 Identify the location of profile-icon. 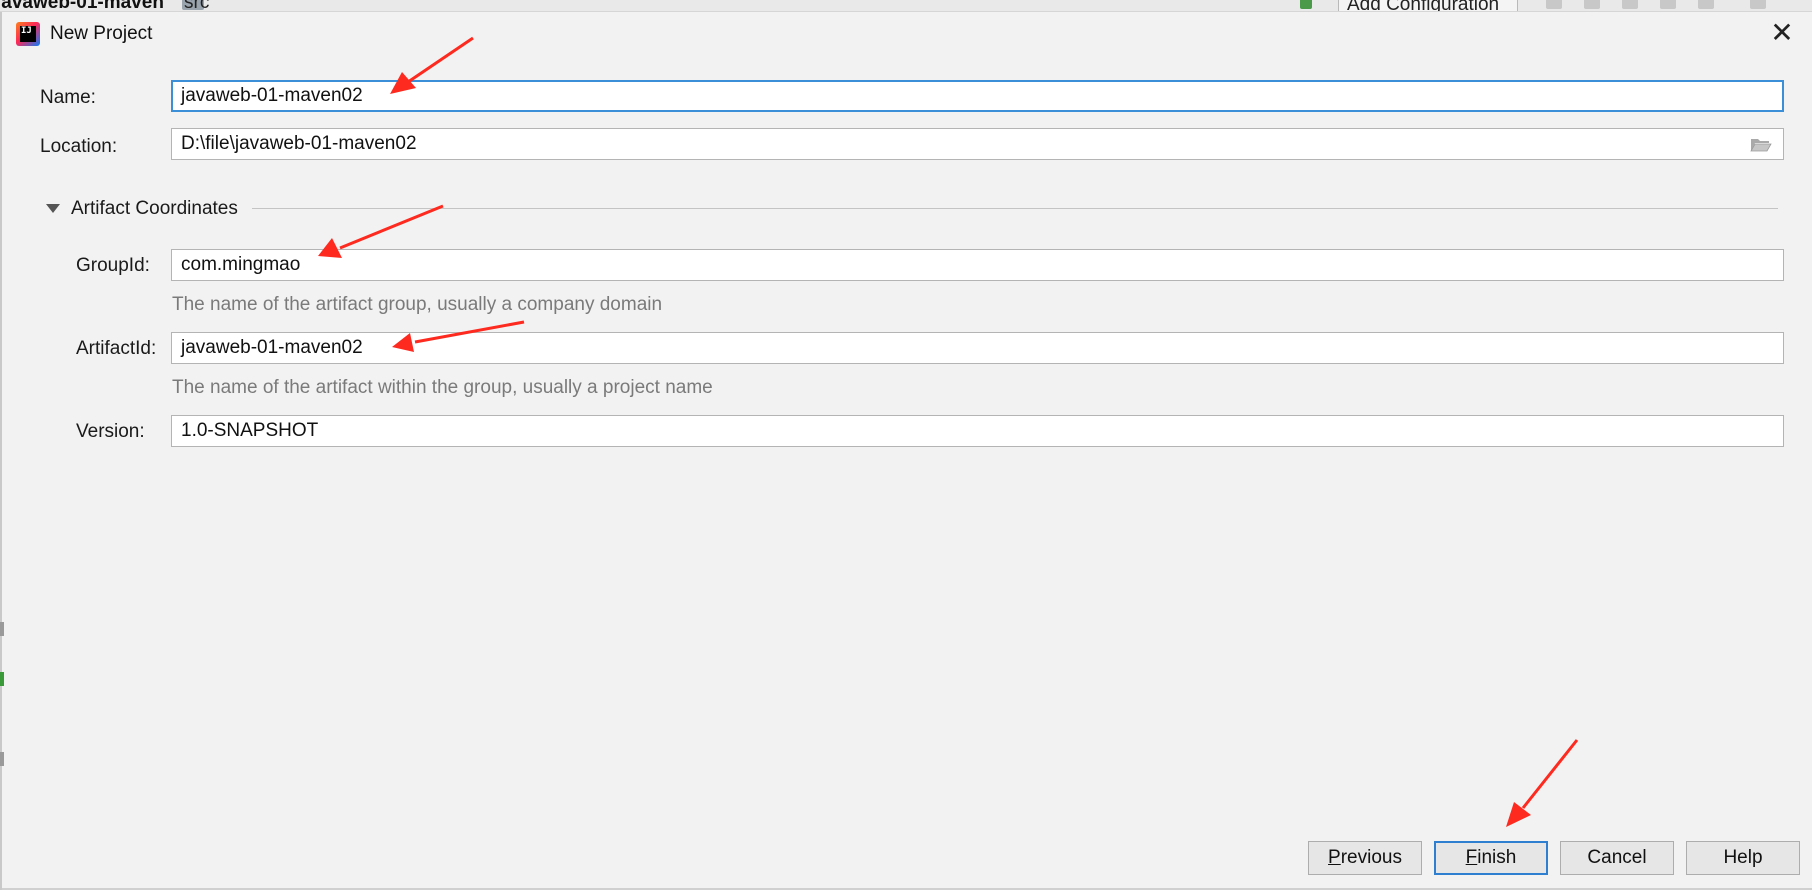
(1668, 4).